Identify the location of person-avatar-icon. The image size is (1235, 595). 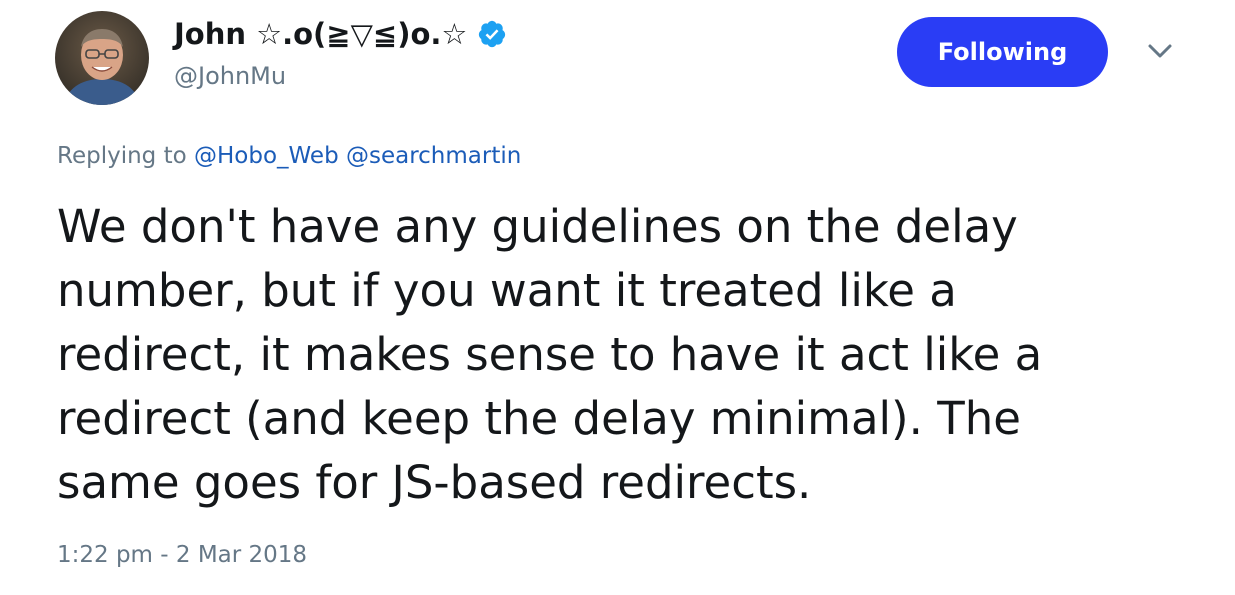
(102, 58).